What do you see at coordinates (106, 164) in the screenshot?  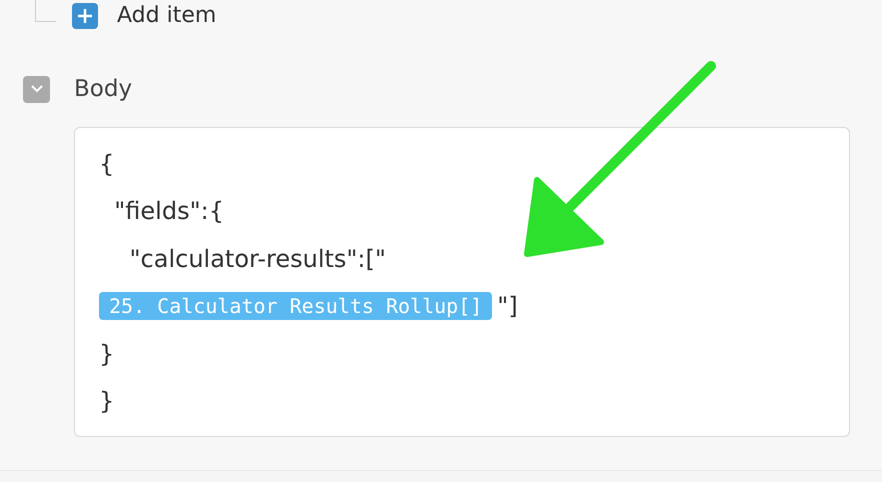 I see `code-line: {` at bounding box center [106, 164].